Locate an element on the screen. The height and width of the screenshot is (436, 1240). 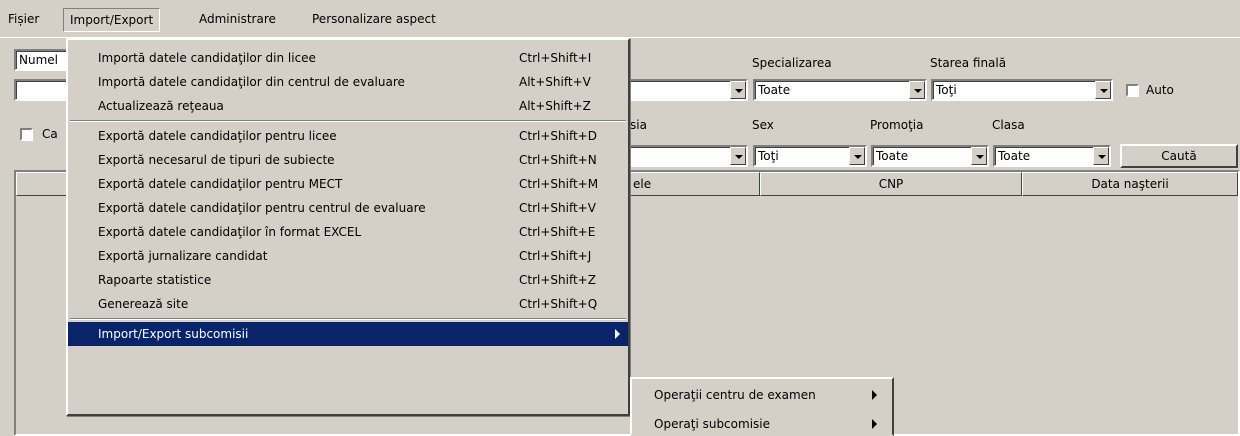
auto-checkbox is located at coordinates (1132, 90).